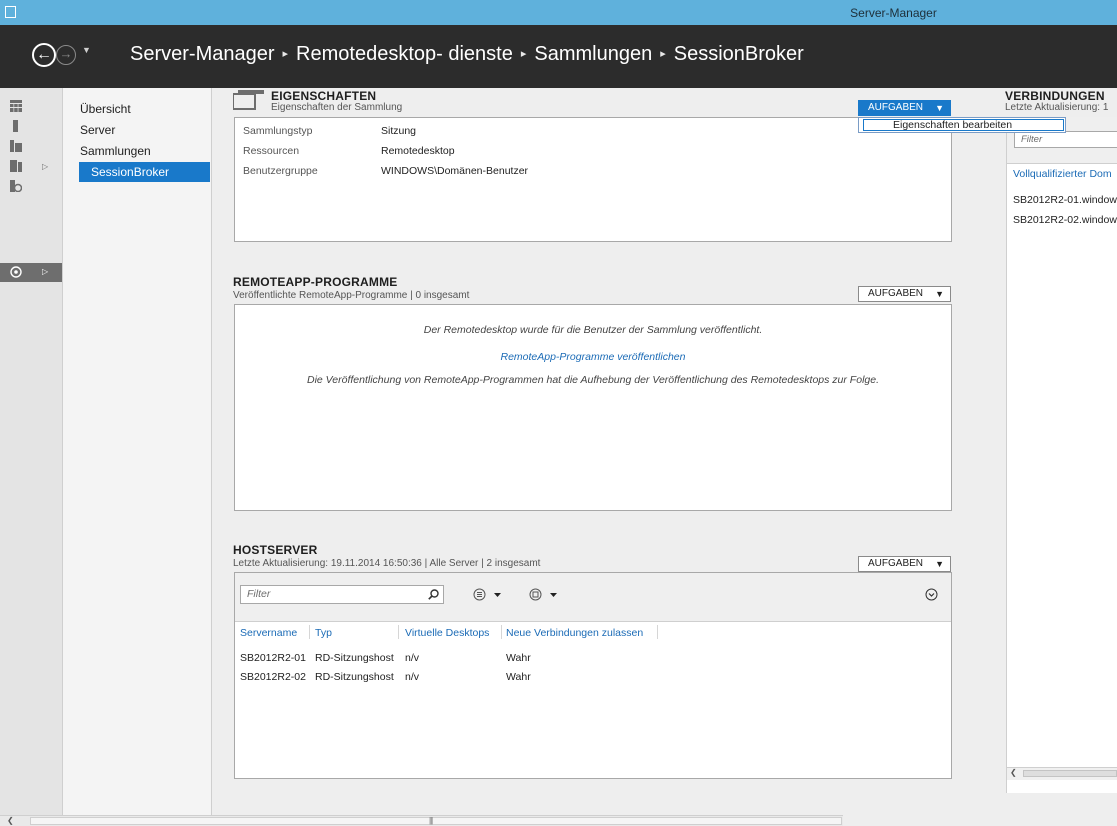 The image size is (1117, 826). Describe the element at coordinates (105, 109) in the screenshot. I see `nav-item-overview: Übersicht` at that location.